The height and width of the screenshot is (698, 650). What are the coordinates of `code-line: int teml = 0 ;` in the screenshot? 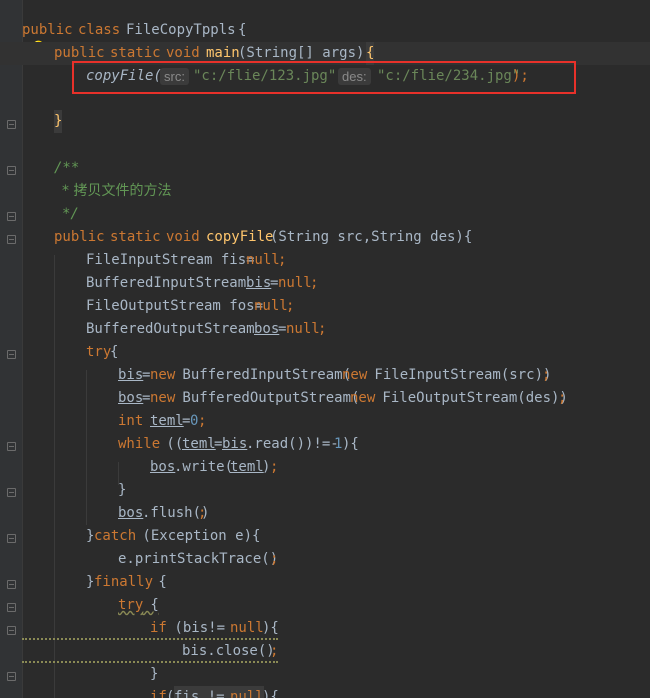 It's located at (325, 421).